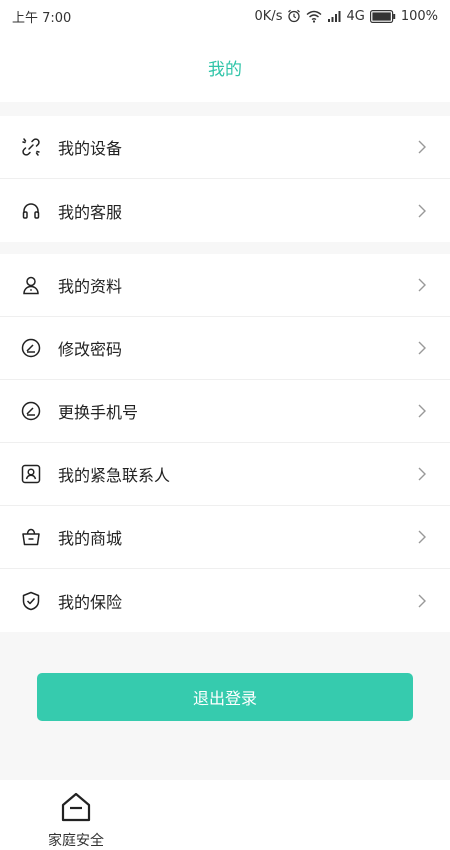  I want to click on status-indicators: 0K/s 4G 100%, so click(346, 16).